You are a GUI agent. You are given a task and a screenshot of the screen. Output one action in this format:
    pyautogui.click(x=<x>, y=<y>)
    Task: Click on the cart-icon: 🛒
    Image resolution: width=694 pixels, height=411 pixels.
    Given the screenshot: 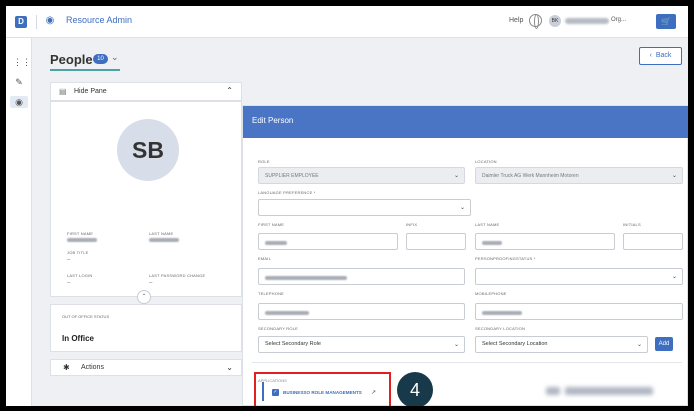 What is the action you would take?
    pyautogui.click(x=666, y=21)
    